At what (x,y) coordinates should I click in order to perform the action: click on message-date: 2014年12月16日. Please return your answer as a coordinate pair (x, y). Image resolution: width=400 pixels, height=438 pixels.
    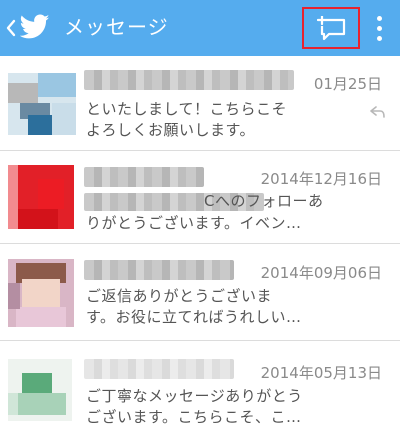
    Looking at the image, I should click on (321, 179).